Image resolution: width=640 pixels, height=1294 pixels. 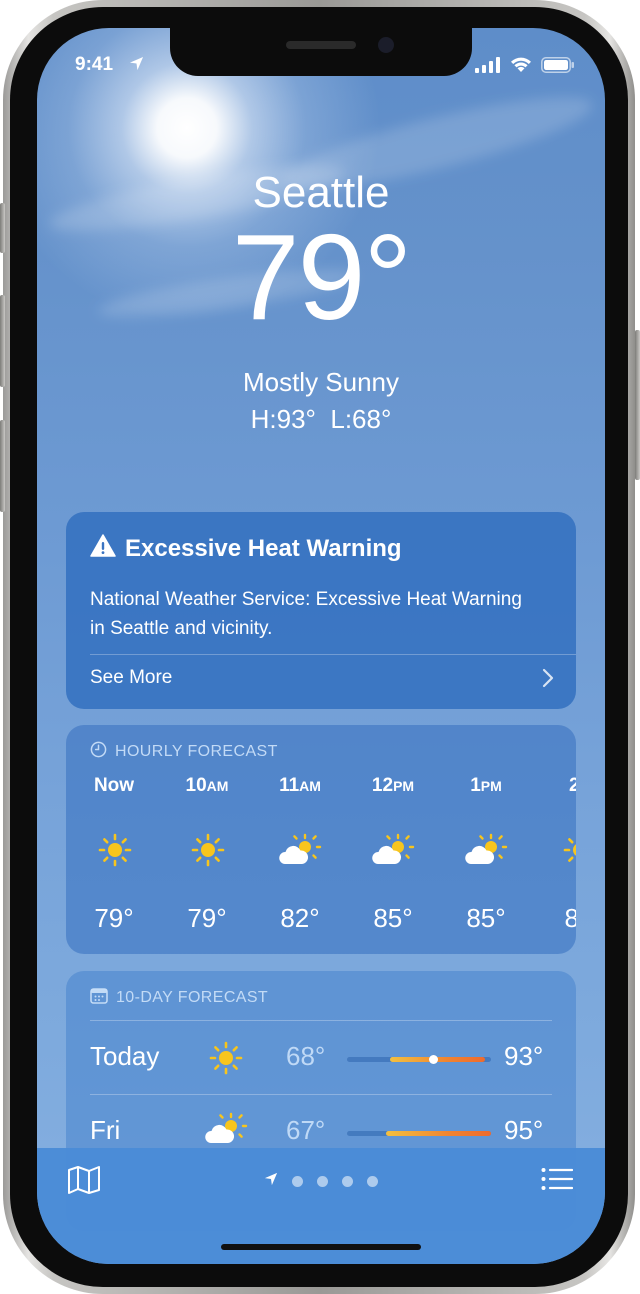 What do you see at coordinates (321, 1206) in the screenshot?
I see `bottom-toolbar` at bounding box center [321, 1206].